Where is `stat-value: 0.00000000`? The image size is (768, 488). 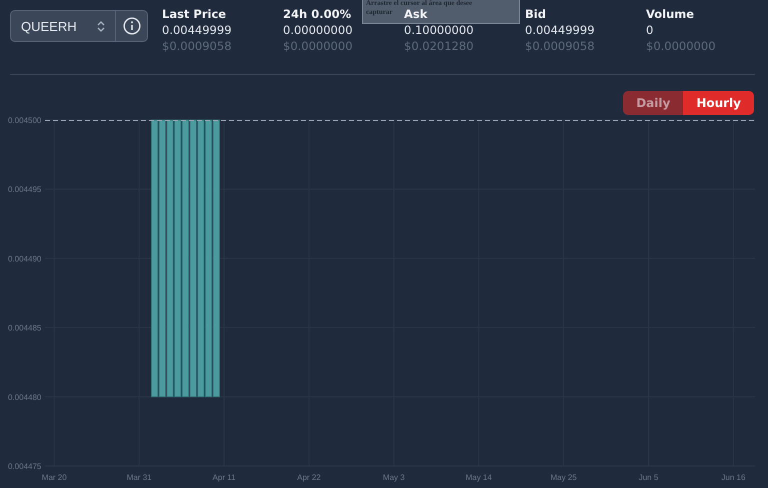 stat-value: 0.00000000 is located at coordinates (318, 30).